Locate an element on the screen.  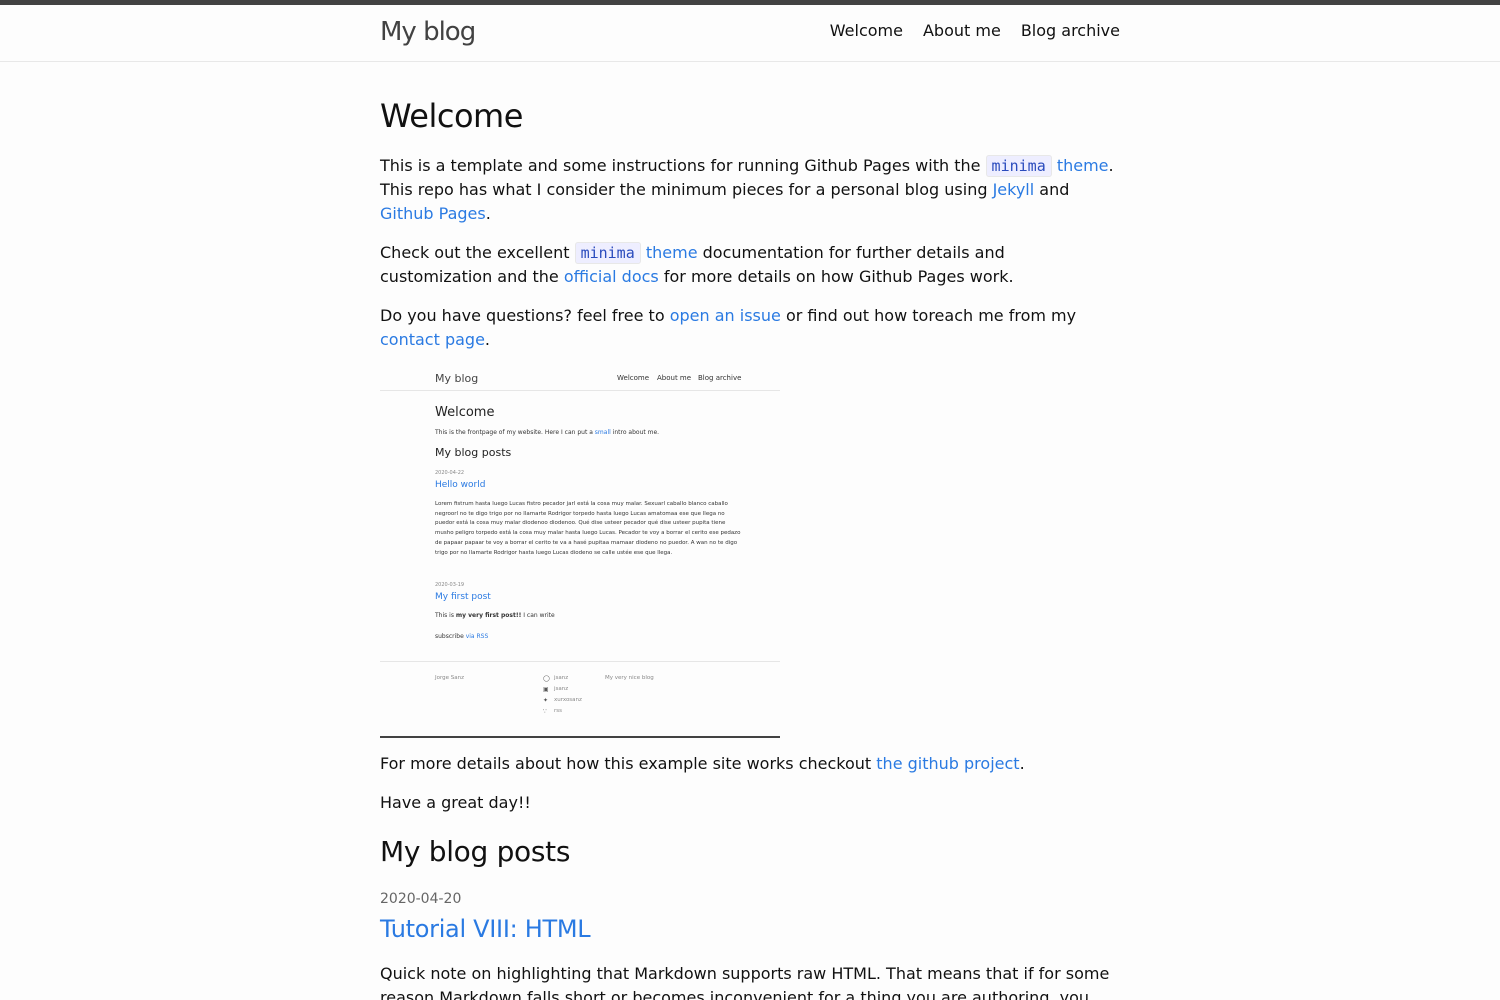
shot-github-icon: ◯ is located at coordinates (546, 678).